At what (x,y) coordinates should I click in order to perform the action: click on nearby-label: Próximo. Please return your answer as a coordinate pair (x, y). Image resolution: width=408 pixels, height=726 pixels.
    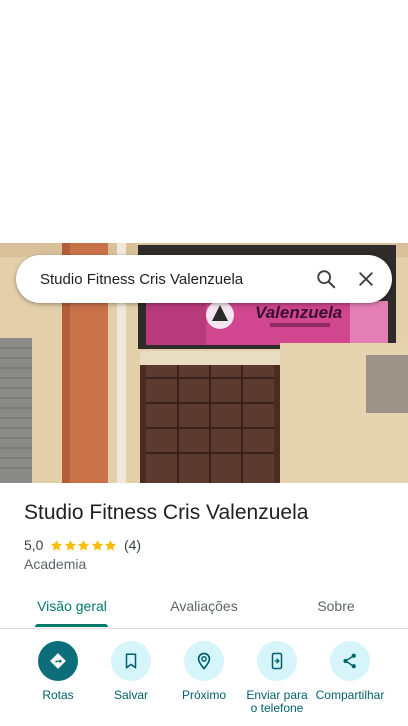
    Looking at the image, I should click on (203, 695).